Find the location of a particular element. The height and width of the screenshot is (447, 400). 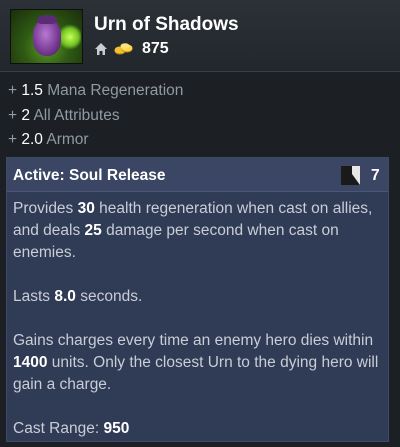

item-cost-row: 875 is located at coordinates (131, 49).